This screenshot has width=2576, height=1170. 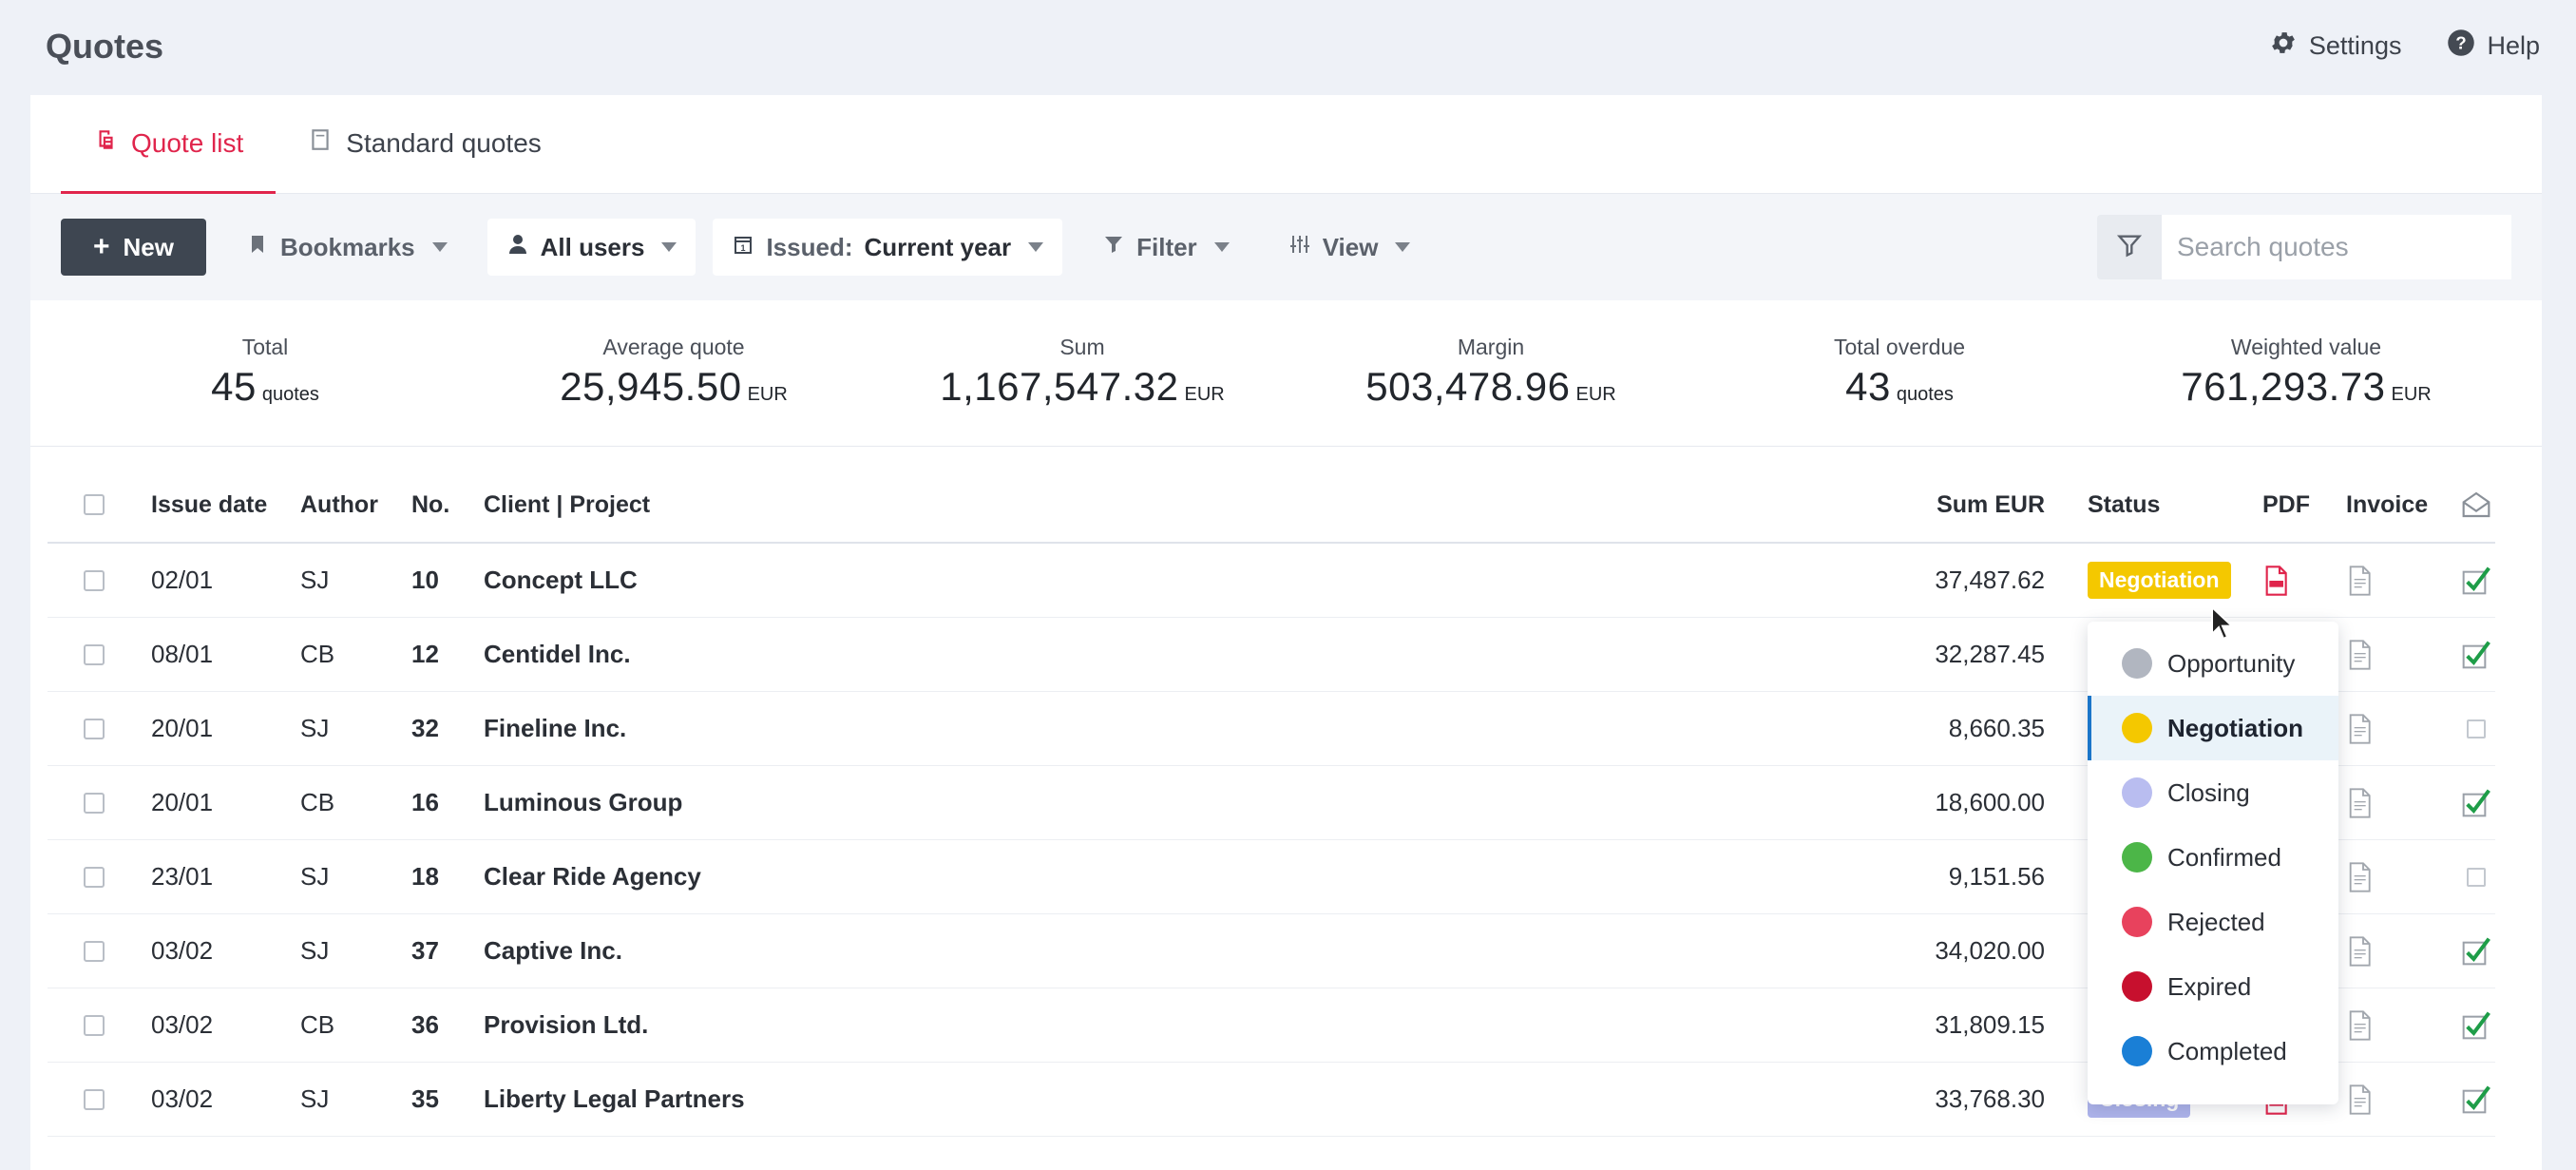 I want to click on status-option-label: Confirmed, so click(x=2224, y=857).